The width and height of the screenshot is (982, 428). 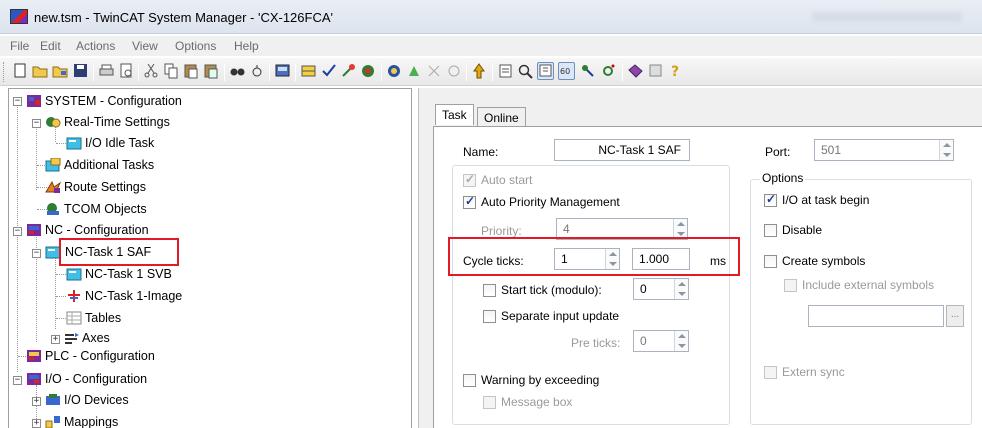 What do you see at coordinates (414, 71) in the screenshot?
I see `reload-devices-icon` at bounding box center [414, 71].